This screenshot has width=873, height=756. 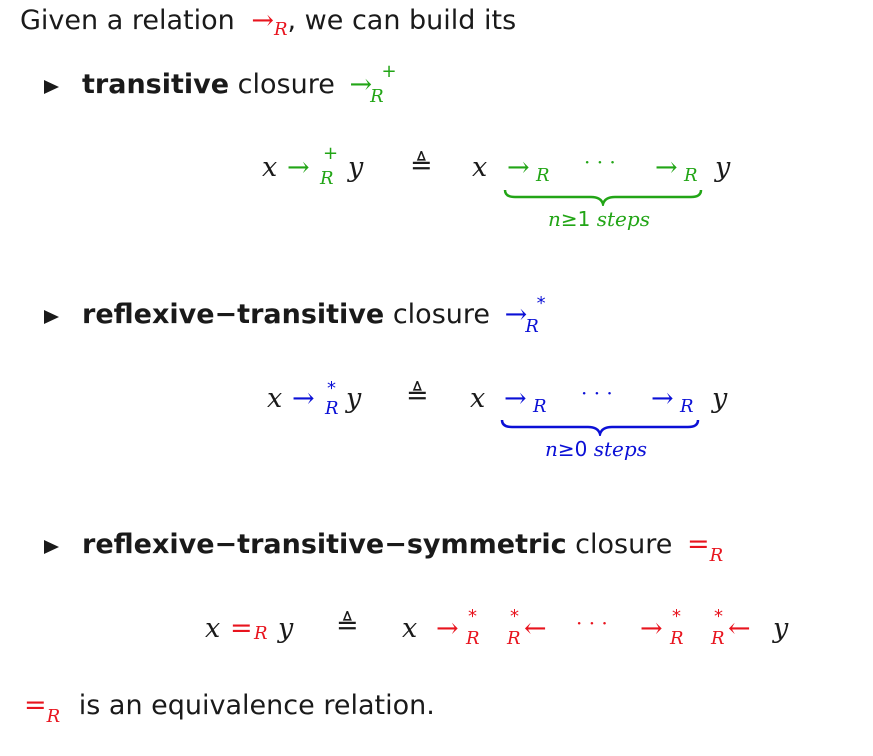 What do you see at coordinates (402, 20) in the screenshot?
I see `intro-text-after: , we can build its` at bounding box center [402, 20].